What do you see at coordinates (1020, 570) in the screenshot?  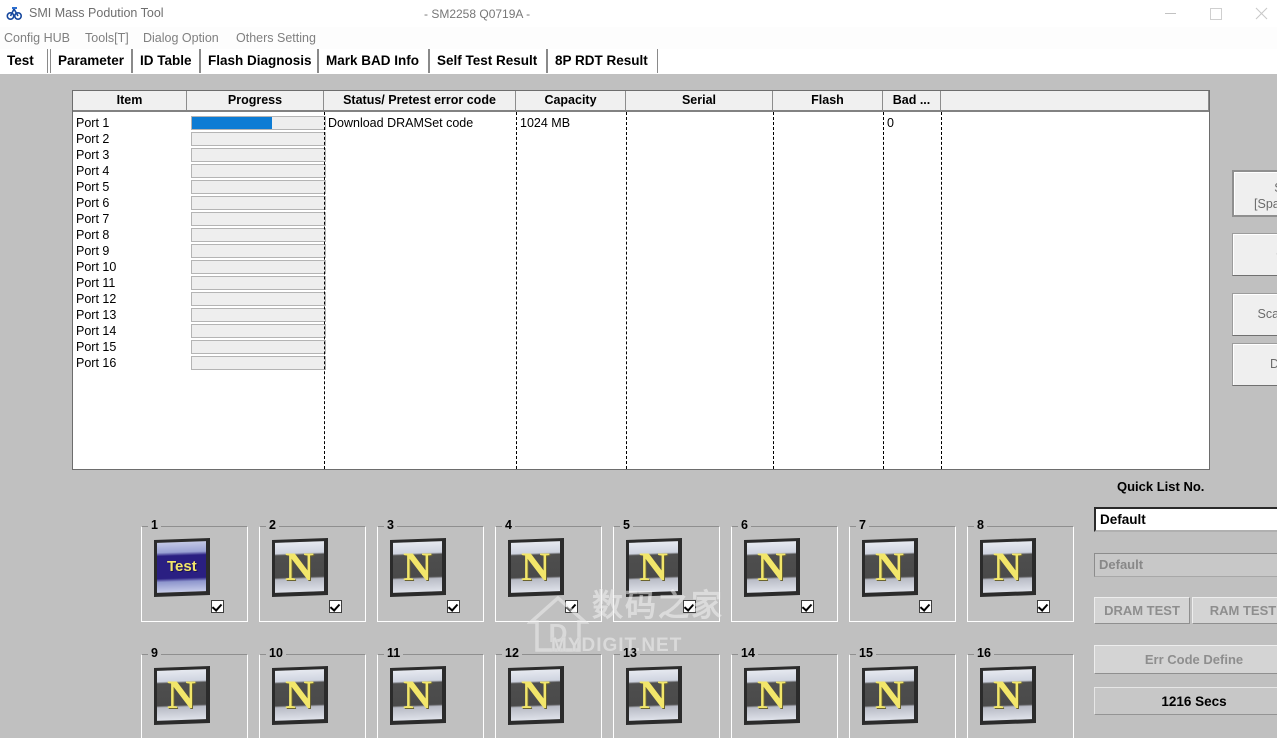 I see `port-tile-8: 8N` at bounding box center [1020, 570].